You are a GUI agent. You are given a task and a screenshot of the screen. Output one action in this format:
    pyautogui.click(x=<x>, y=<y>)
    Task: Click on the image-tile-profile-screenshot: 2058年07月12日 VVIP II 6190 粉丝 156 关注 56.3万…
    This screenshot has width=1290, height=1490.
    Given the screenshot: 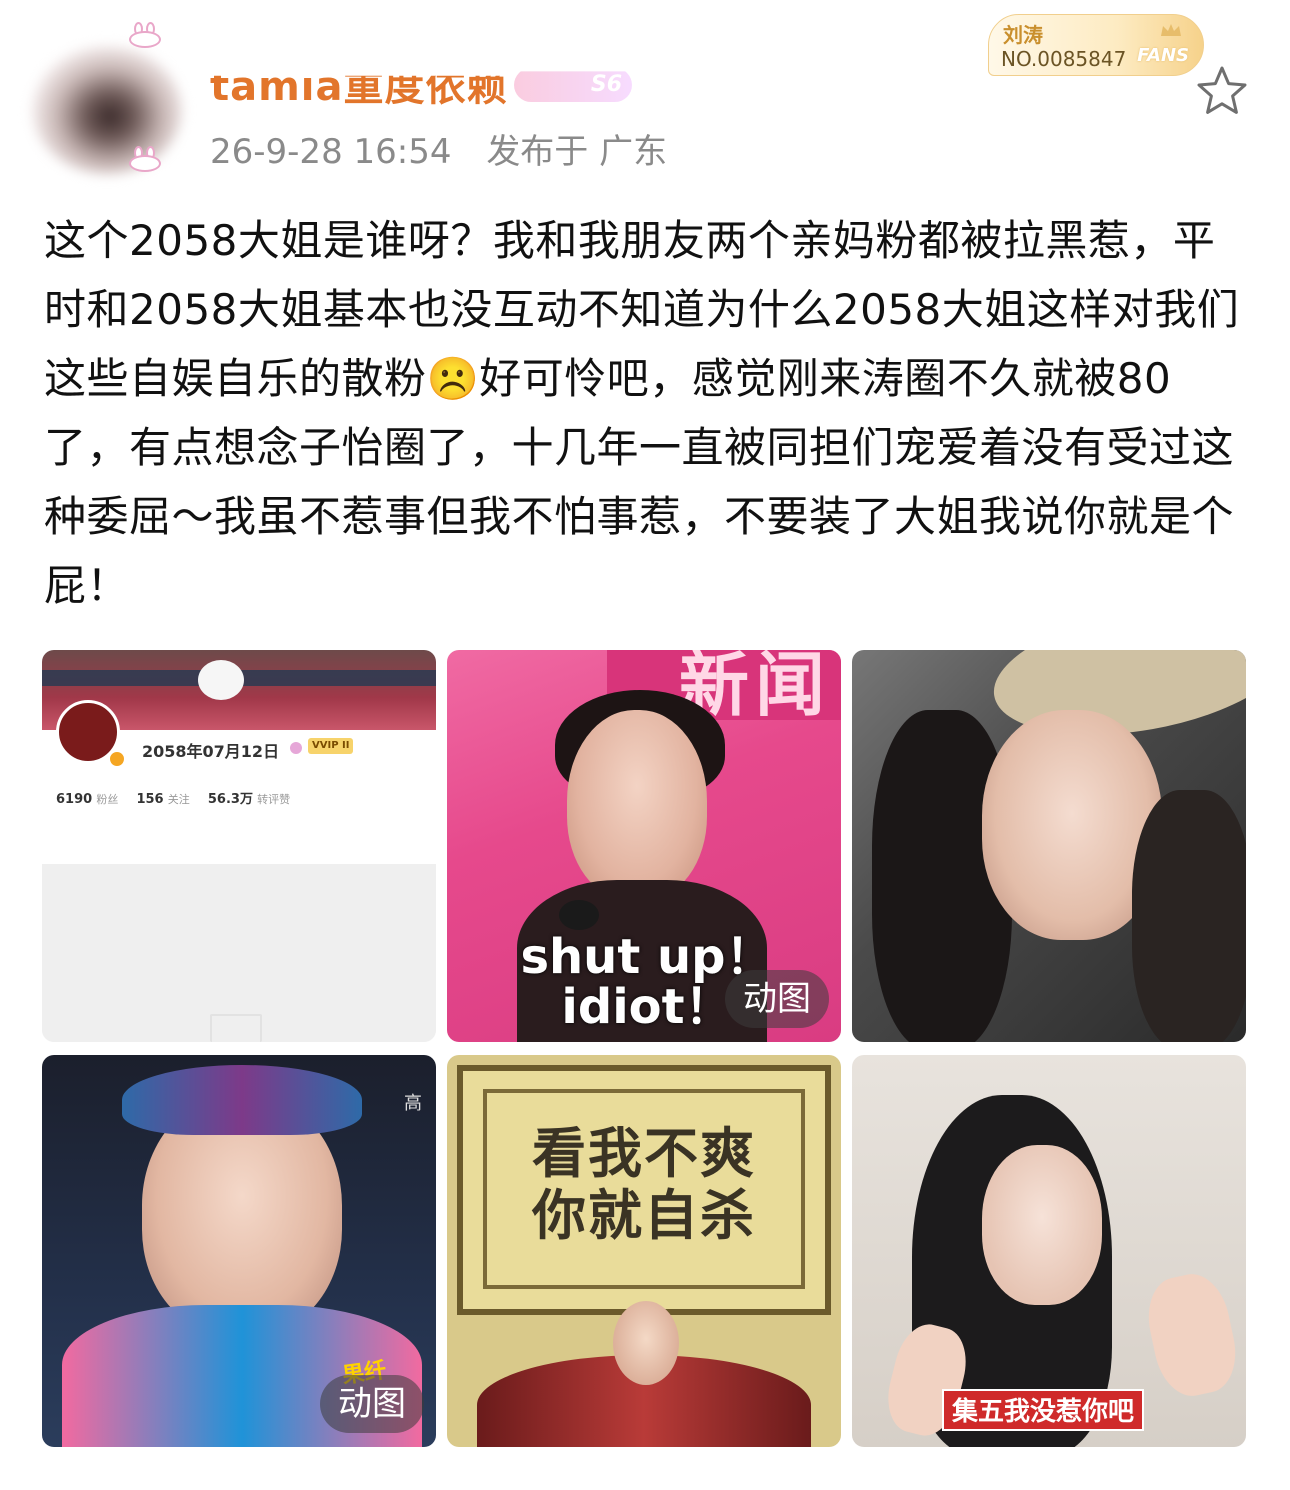 What is the action you would take?
    pyautogui.click(x=239, y=846)
    